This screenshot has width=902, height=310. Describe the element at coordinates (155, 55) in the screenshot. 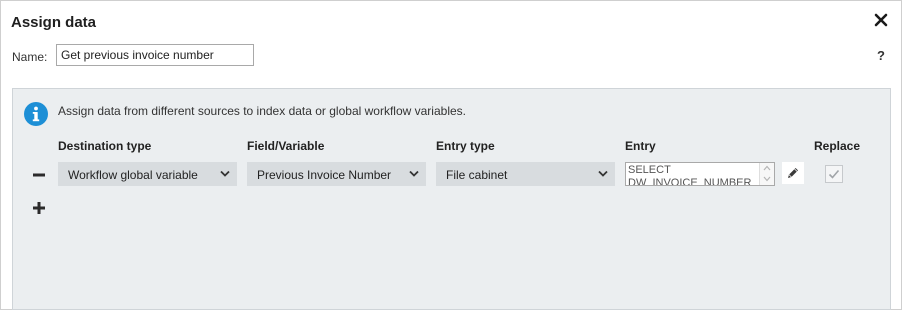

I see `name-input` at that location.